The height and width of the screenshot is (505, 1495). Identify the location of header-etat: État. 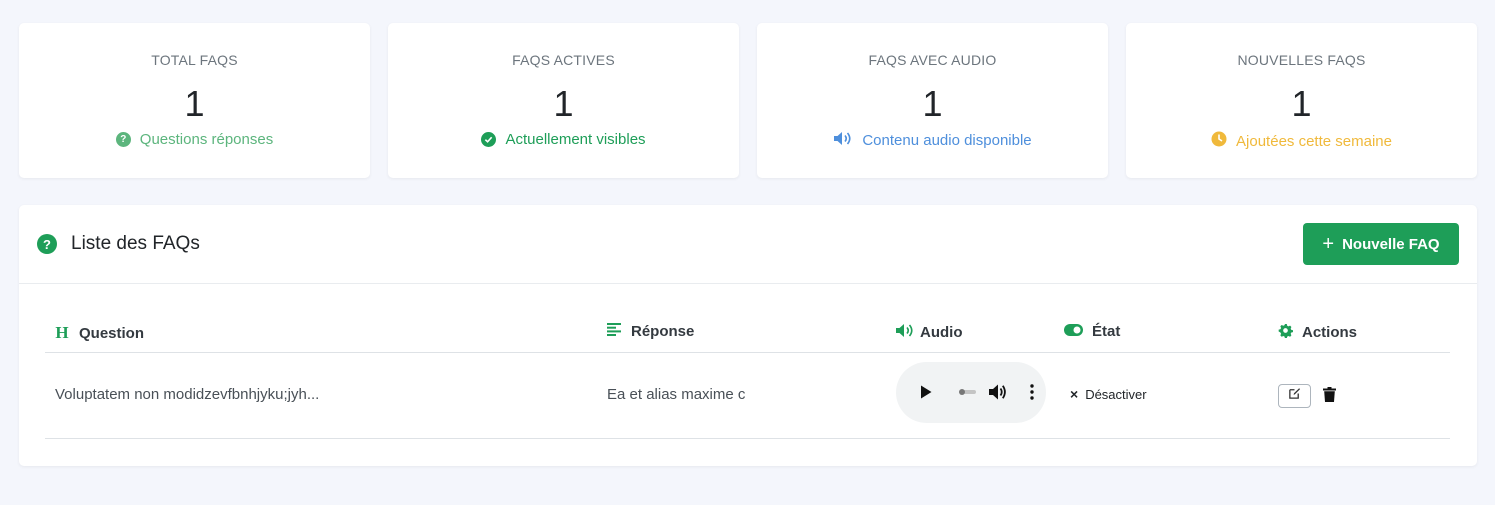
(1091, 331).